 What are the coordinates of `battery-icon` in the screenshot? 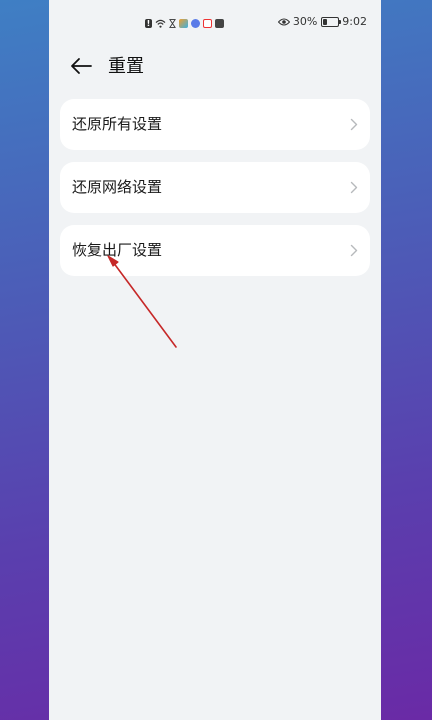 It's located at (331, 21).